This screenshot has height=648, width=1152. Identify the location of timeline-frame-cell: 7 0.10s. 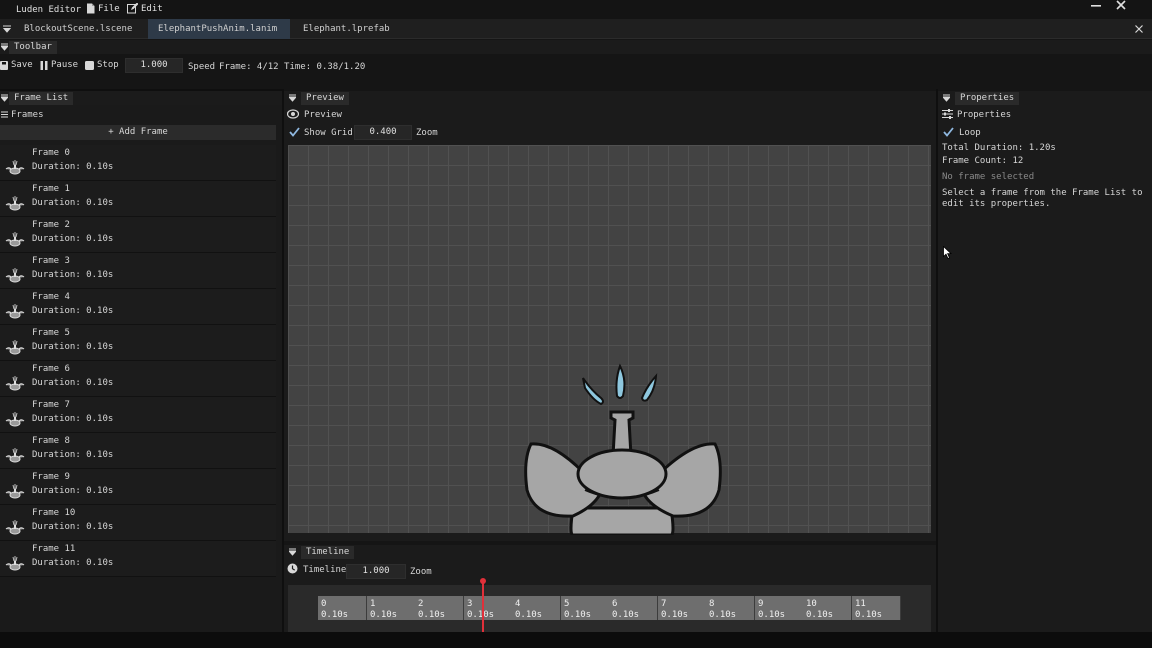
(682, 608).